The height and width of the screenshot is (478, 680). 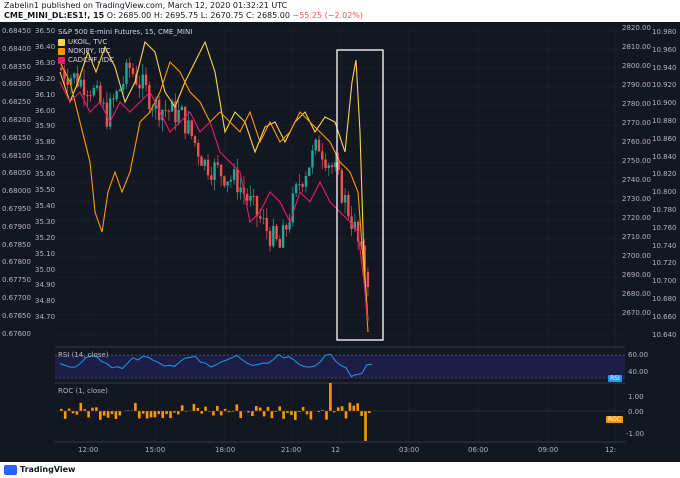 What do you see at coordinates (45, 110) in the screenshot?
I see `left-inner-axis-tick: 36.00` at bounding box center [45, 110].